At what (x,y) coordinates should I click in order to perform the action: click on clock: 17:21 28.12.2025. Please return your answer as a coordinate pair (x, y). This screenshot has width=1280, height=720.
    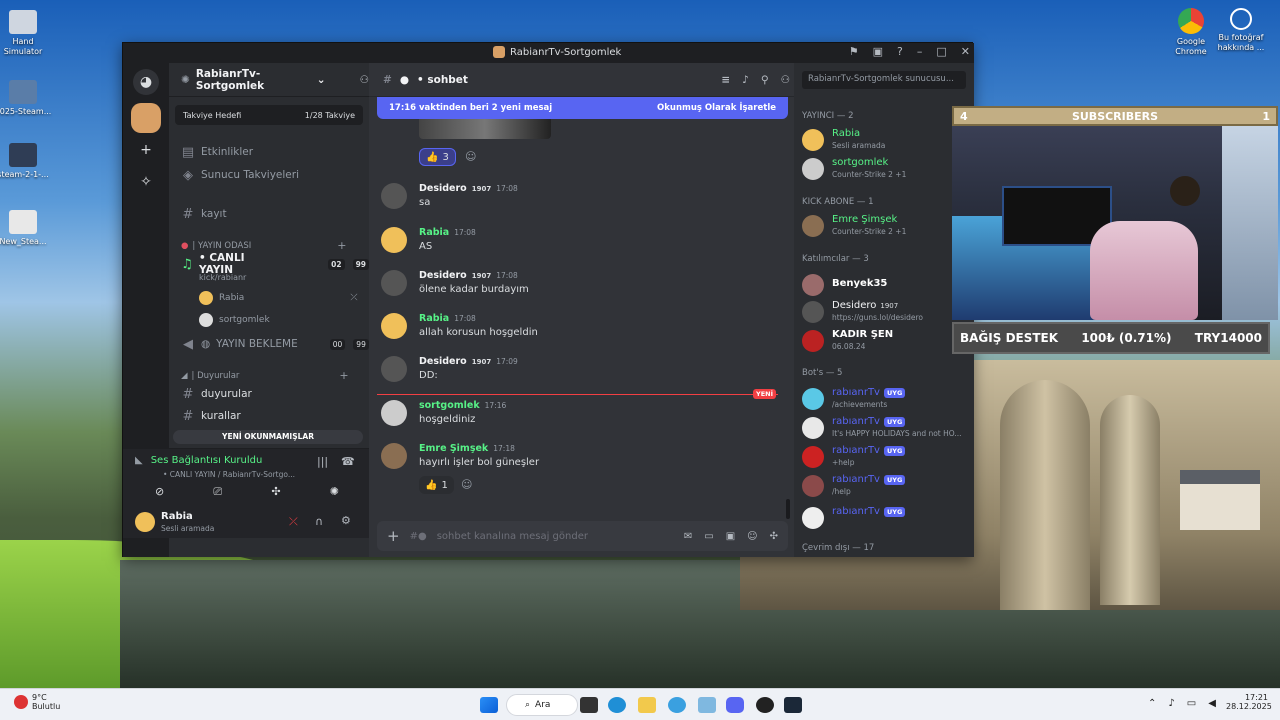
    Looking at the image, I should click on (1249, 702).